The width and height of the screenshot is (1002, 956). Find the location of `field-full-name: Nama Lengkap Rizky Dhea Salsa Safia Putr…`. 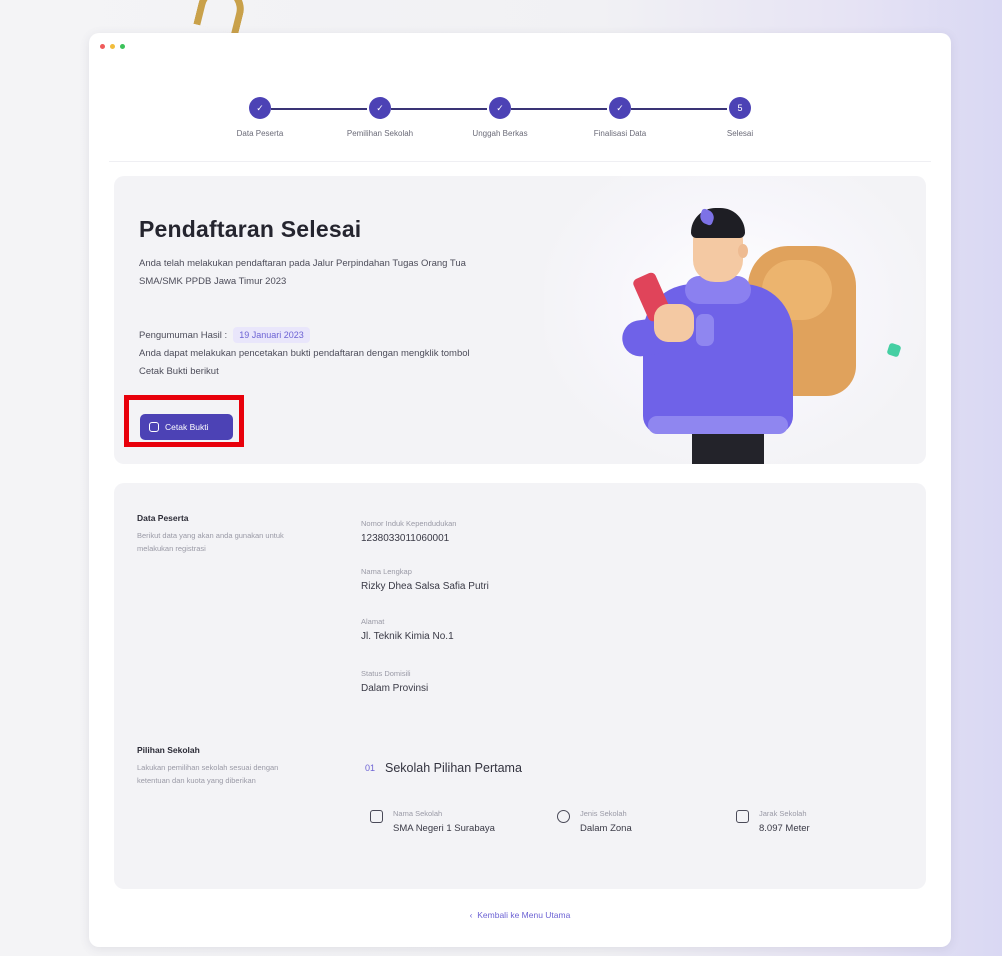

field-full-name: Nama Lengkap Rizky Dhea Salsa Safia Putr… is located at coordinates (425, 579).